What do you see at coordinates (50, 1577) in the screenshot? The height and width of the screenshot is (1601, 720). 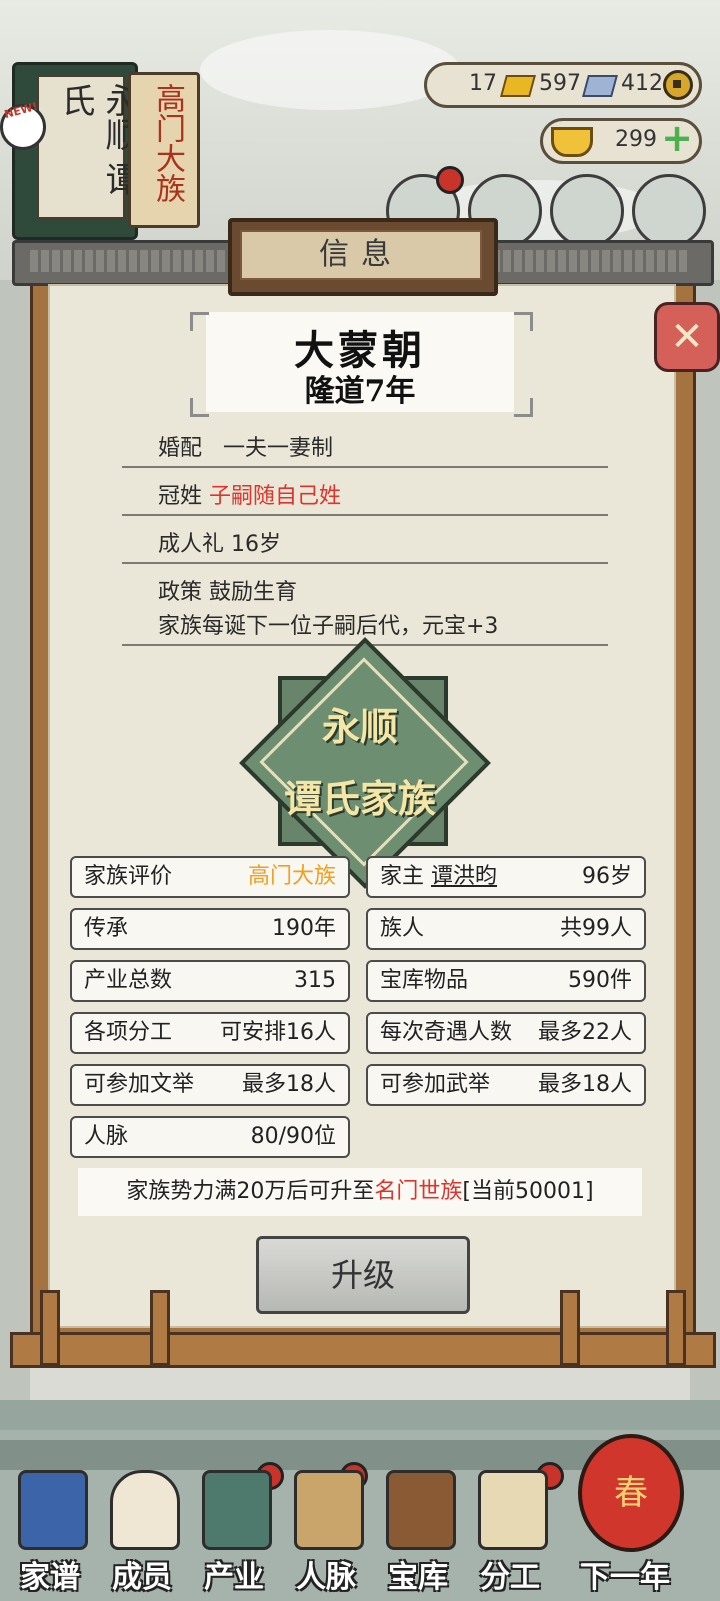 I see `nav-label: 家谱` at bounding box center [50, 1577].